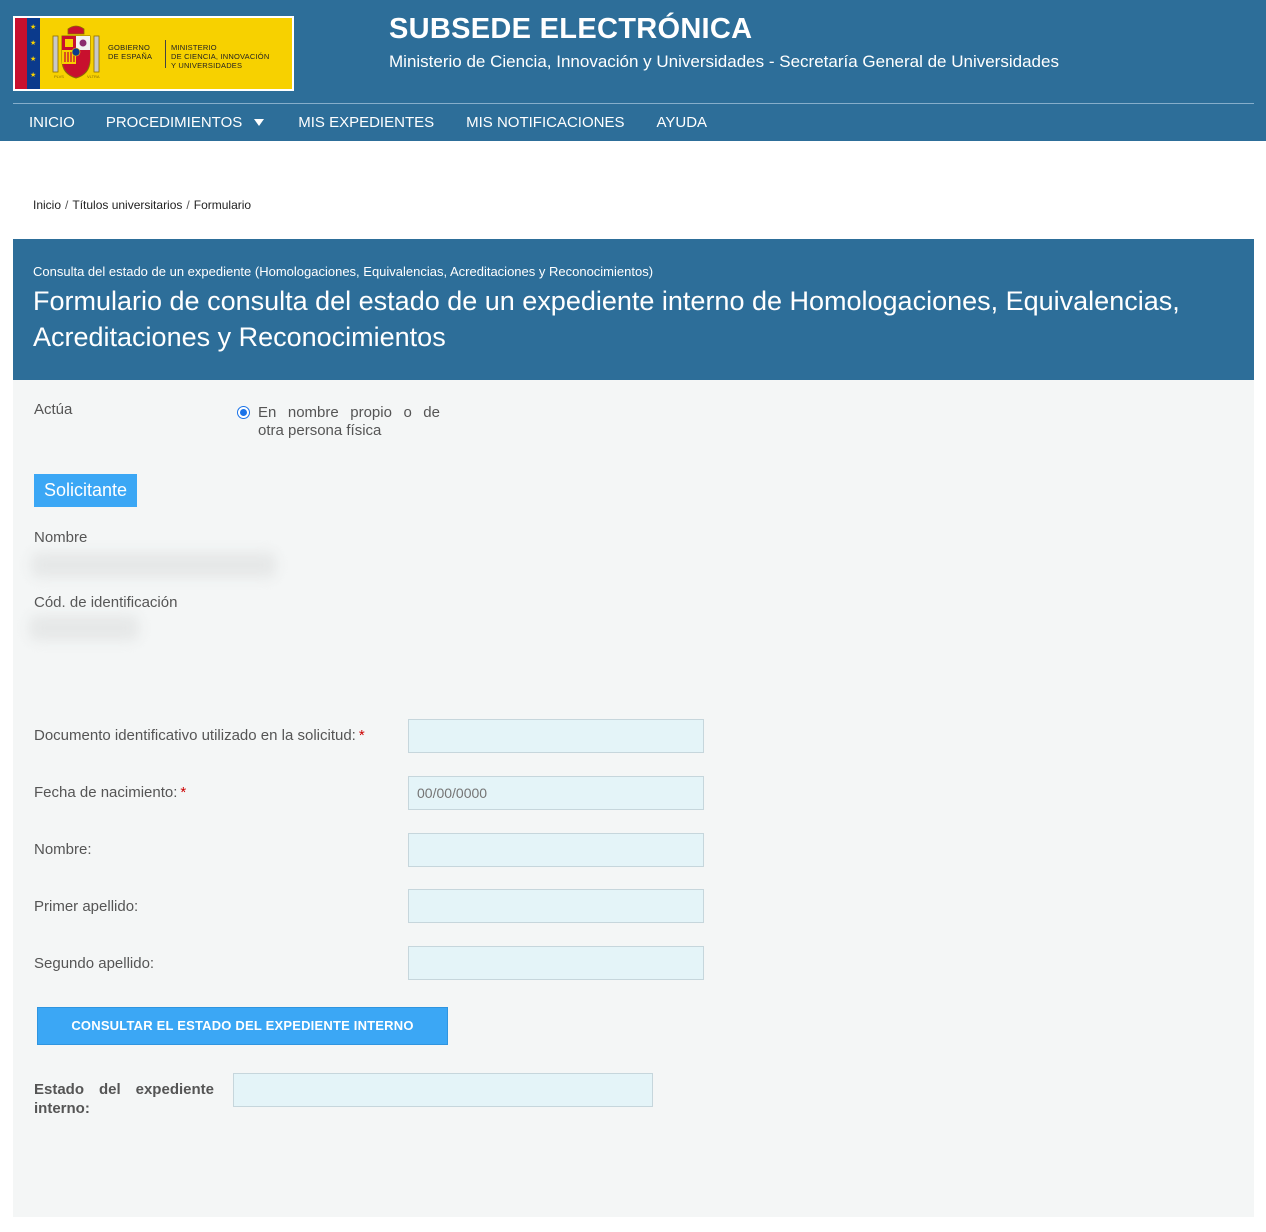 The image size is (1266, 1232). Describe the element at coordinates (556, 963) in the screenshot. I see `segundo-apellido-input` at that location.